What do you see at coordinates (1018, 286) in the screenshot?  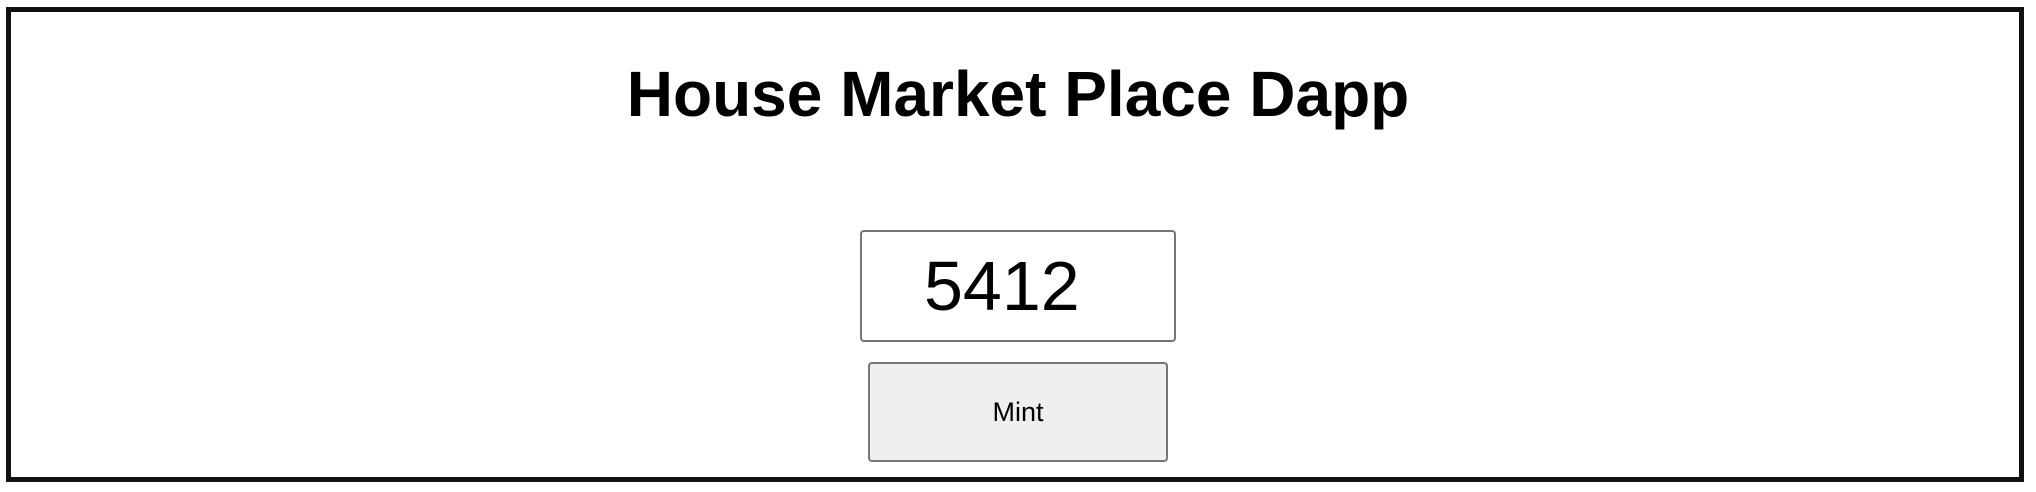 I see `amount-input` at bounding box center [1018, 286].